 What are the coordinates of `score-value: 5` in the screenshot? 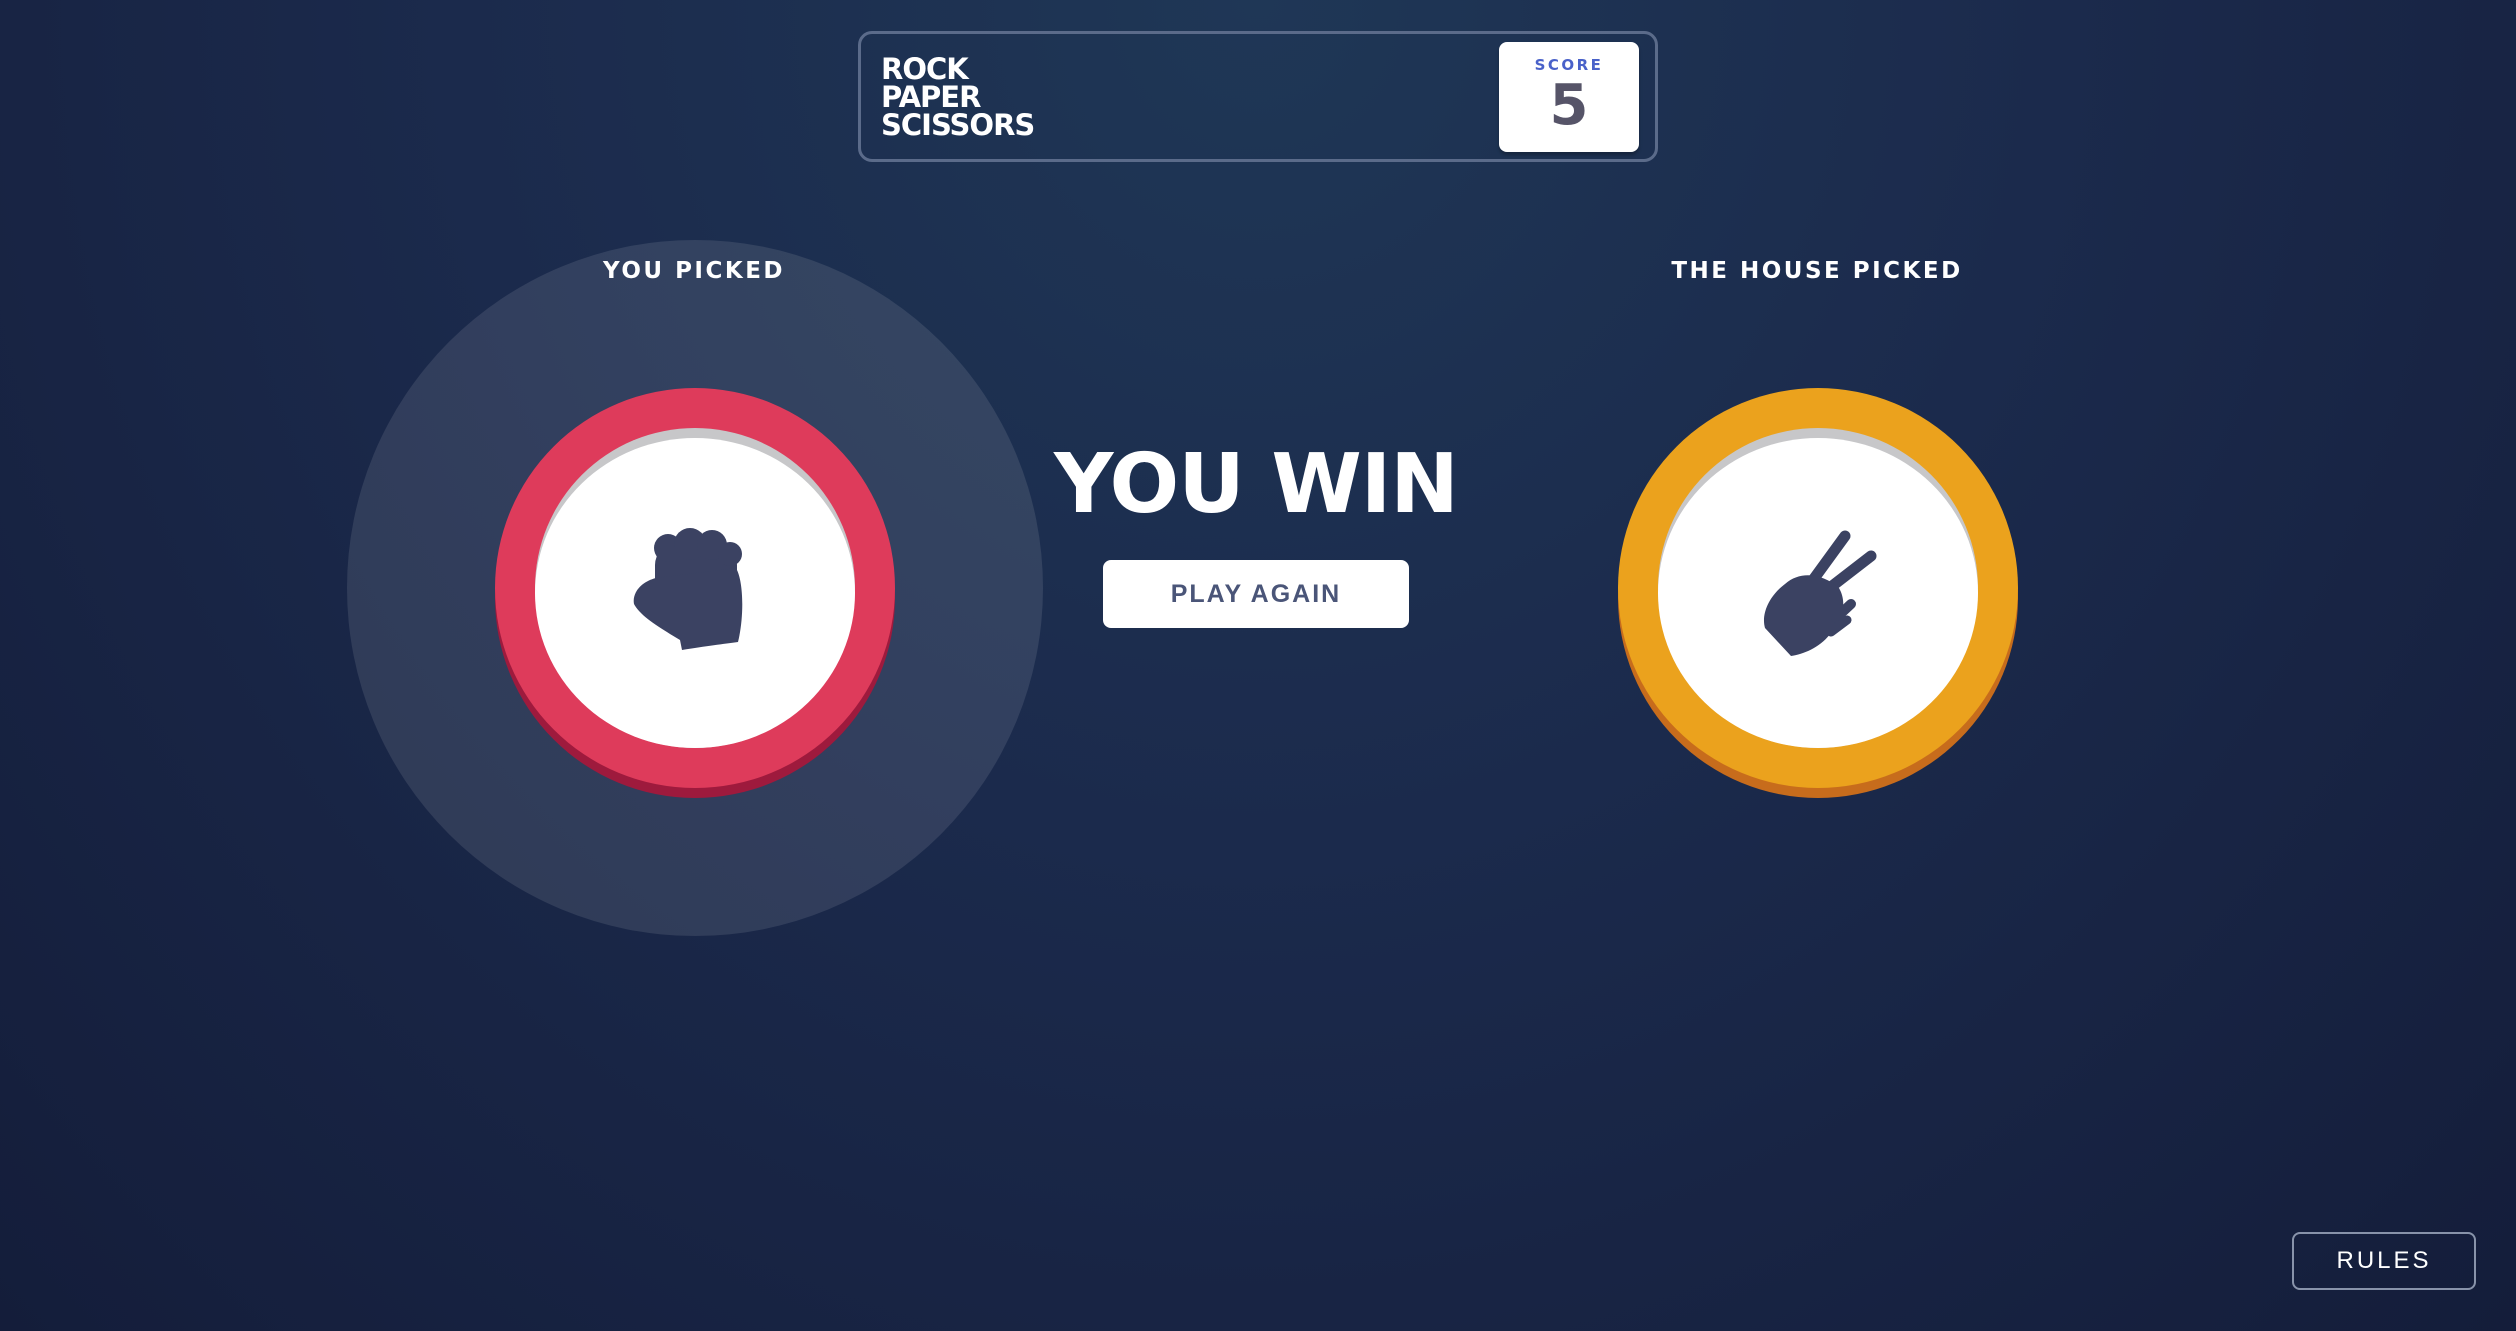 It's located at (1569, 105).